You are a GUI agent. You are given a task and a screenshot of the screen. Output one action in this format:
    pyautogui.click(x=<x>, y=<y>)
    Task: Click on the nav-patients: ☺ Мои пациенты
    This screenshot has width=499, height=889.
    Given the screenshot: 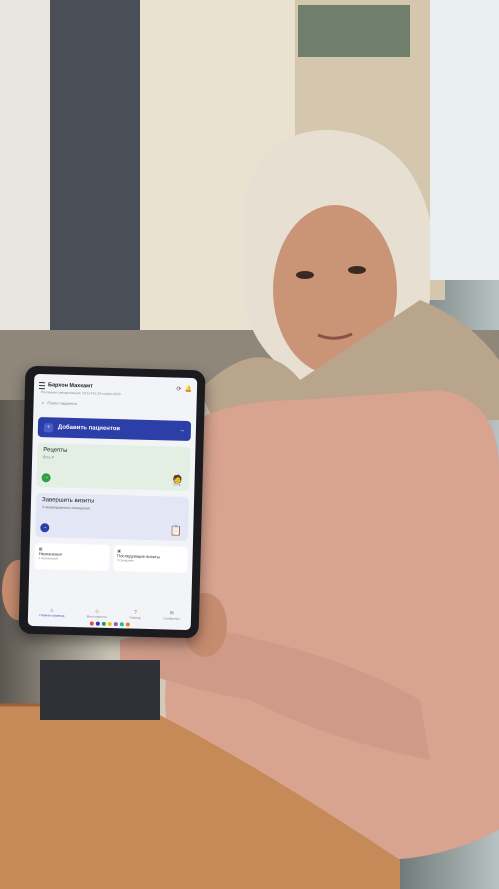 What is the action you would take?
    pyautogui.click(x=97, y=613)
    